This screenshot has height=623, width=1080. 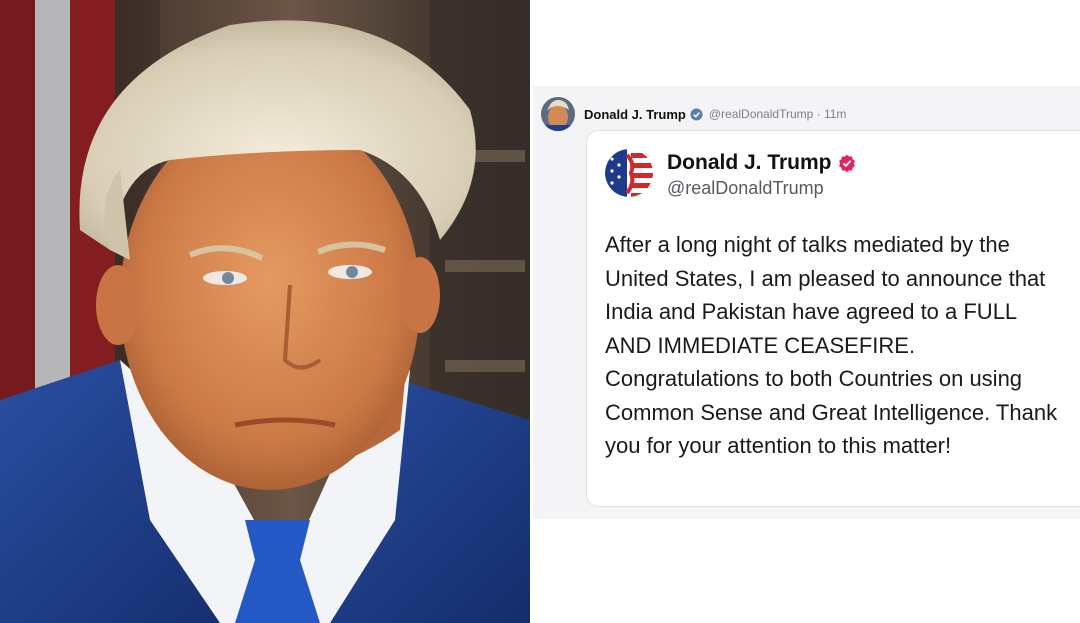 I want to click on card-author-avatar, so click(x=629, y=173).